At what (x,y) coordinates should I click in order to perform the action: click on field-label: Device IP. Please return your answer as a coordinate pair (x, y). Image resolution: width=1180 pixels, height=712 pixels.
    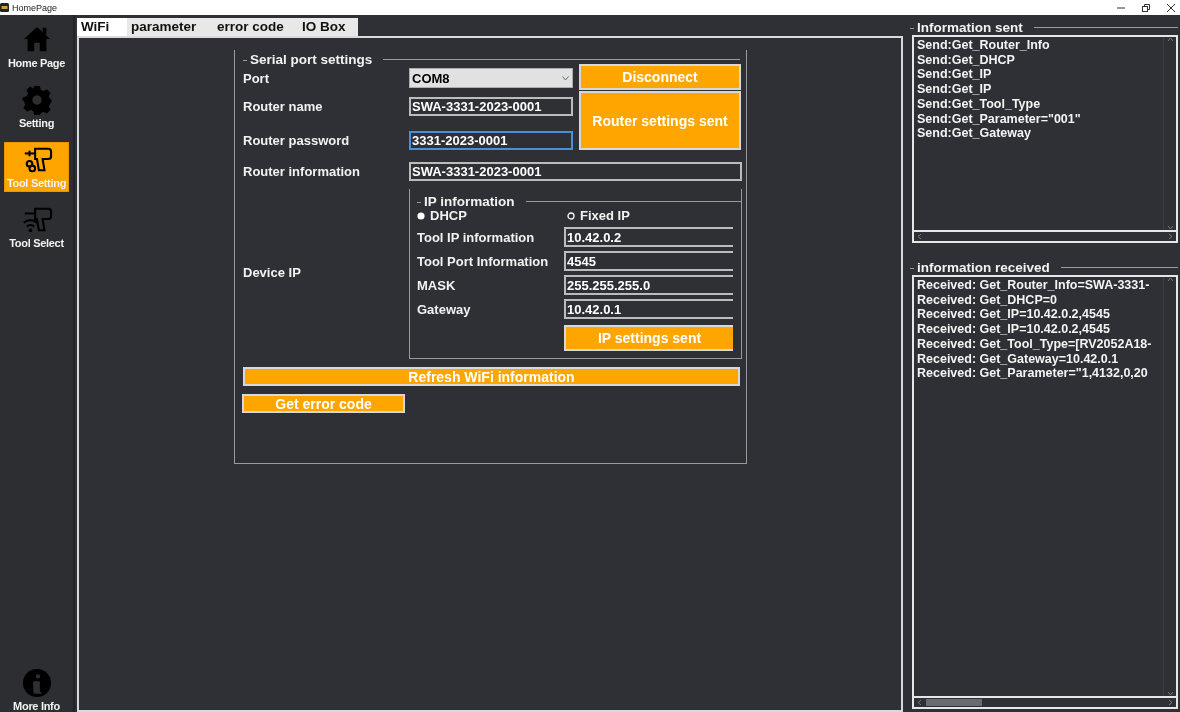
    Looking at the image, I should click on (272, 272).